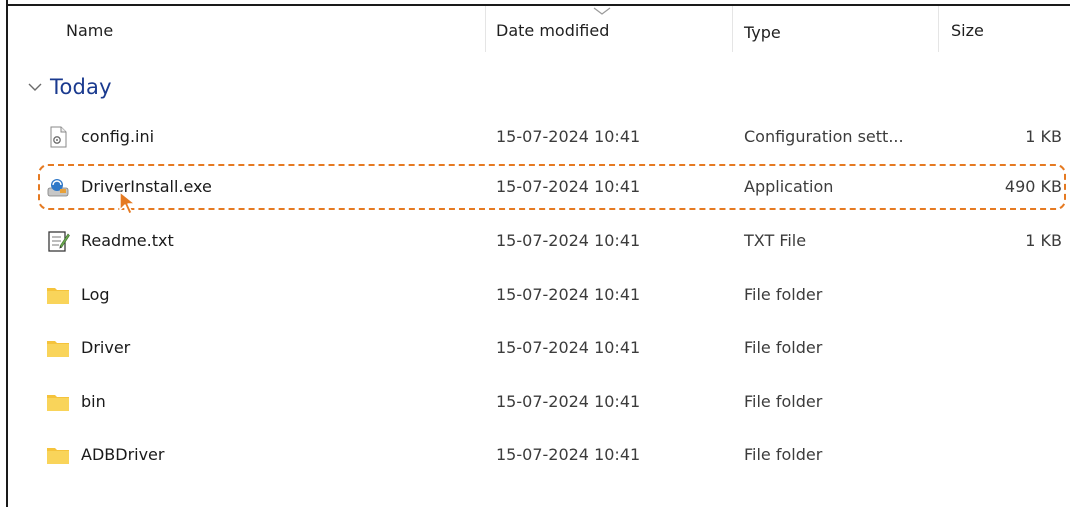 The image size is (1070, 507). I want to click on file-name: config.ini, so click(117, 137).